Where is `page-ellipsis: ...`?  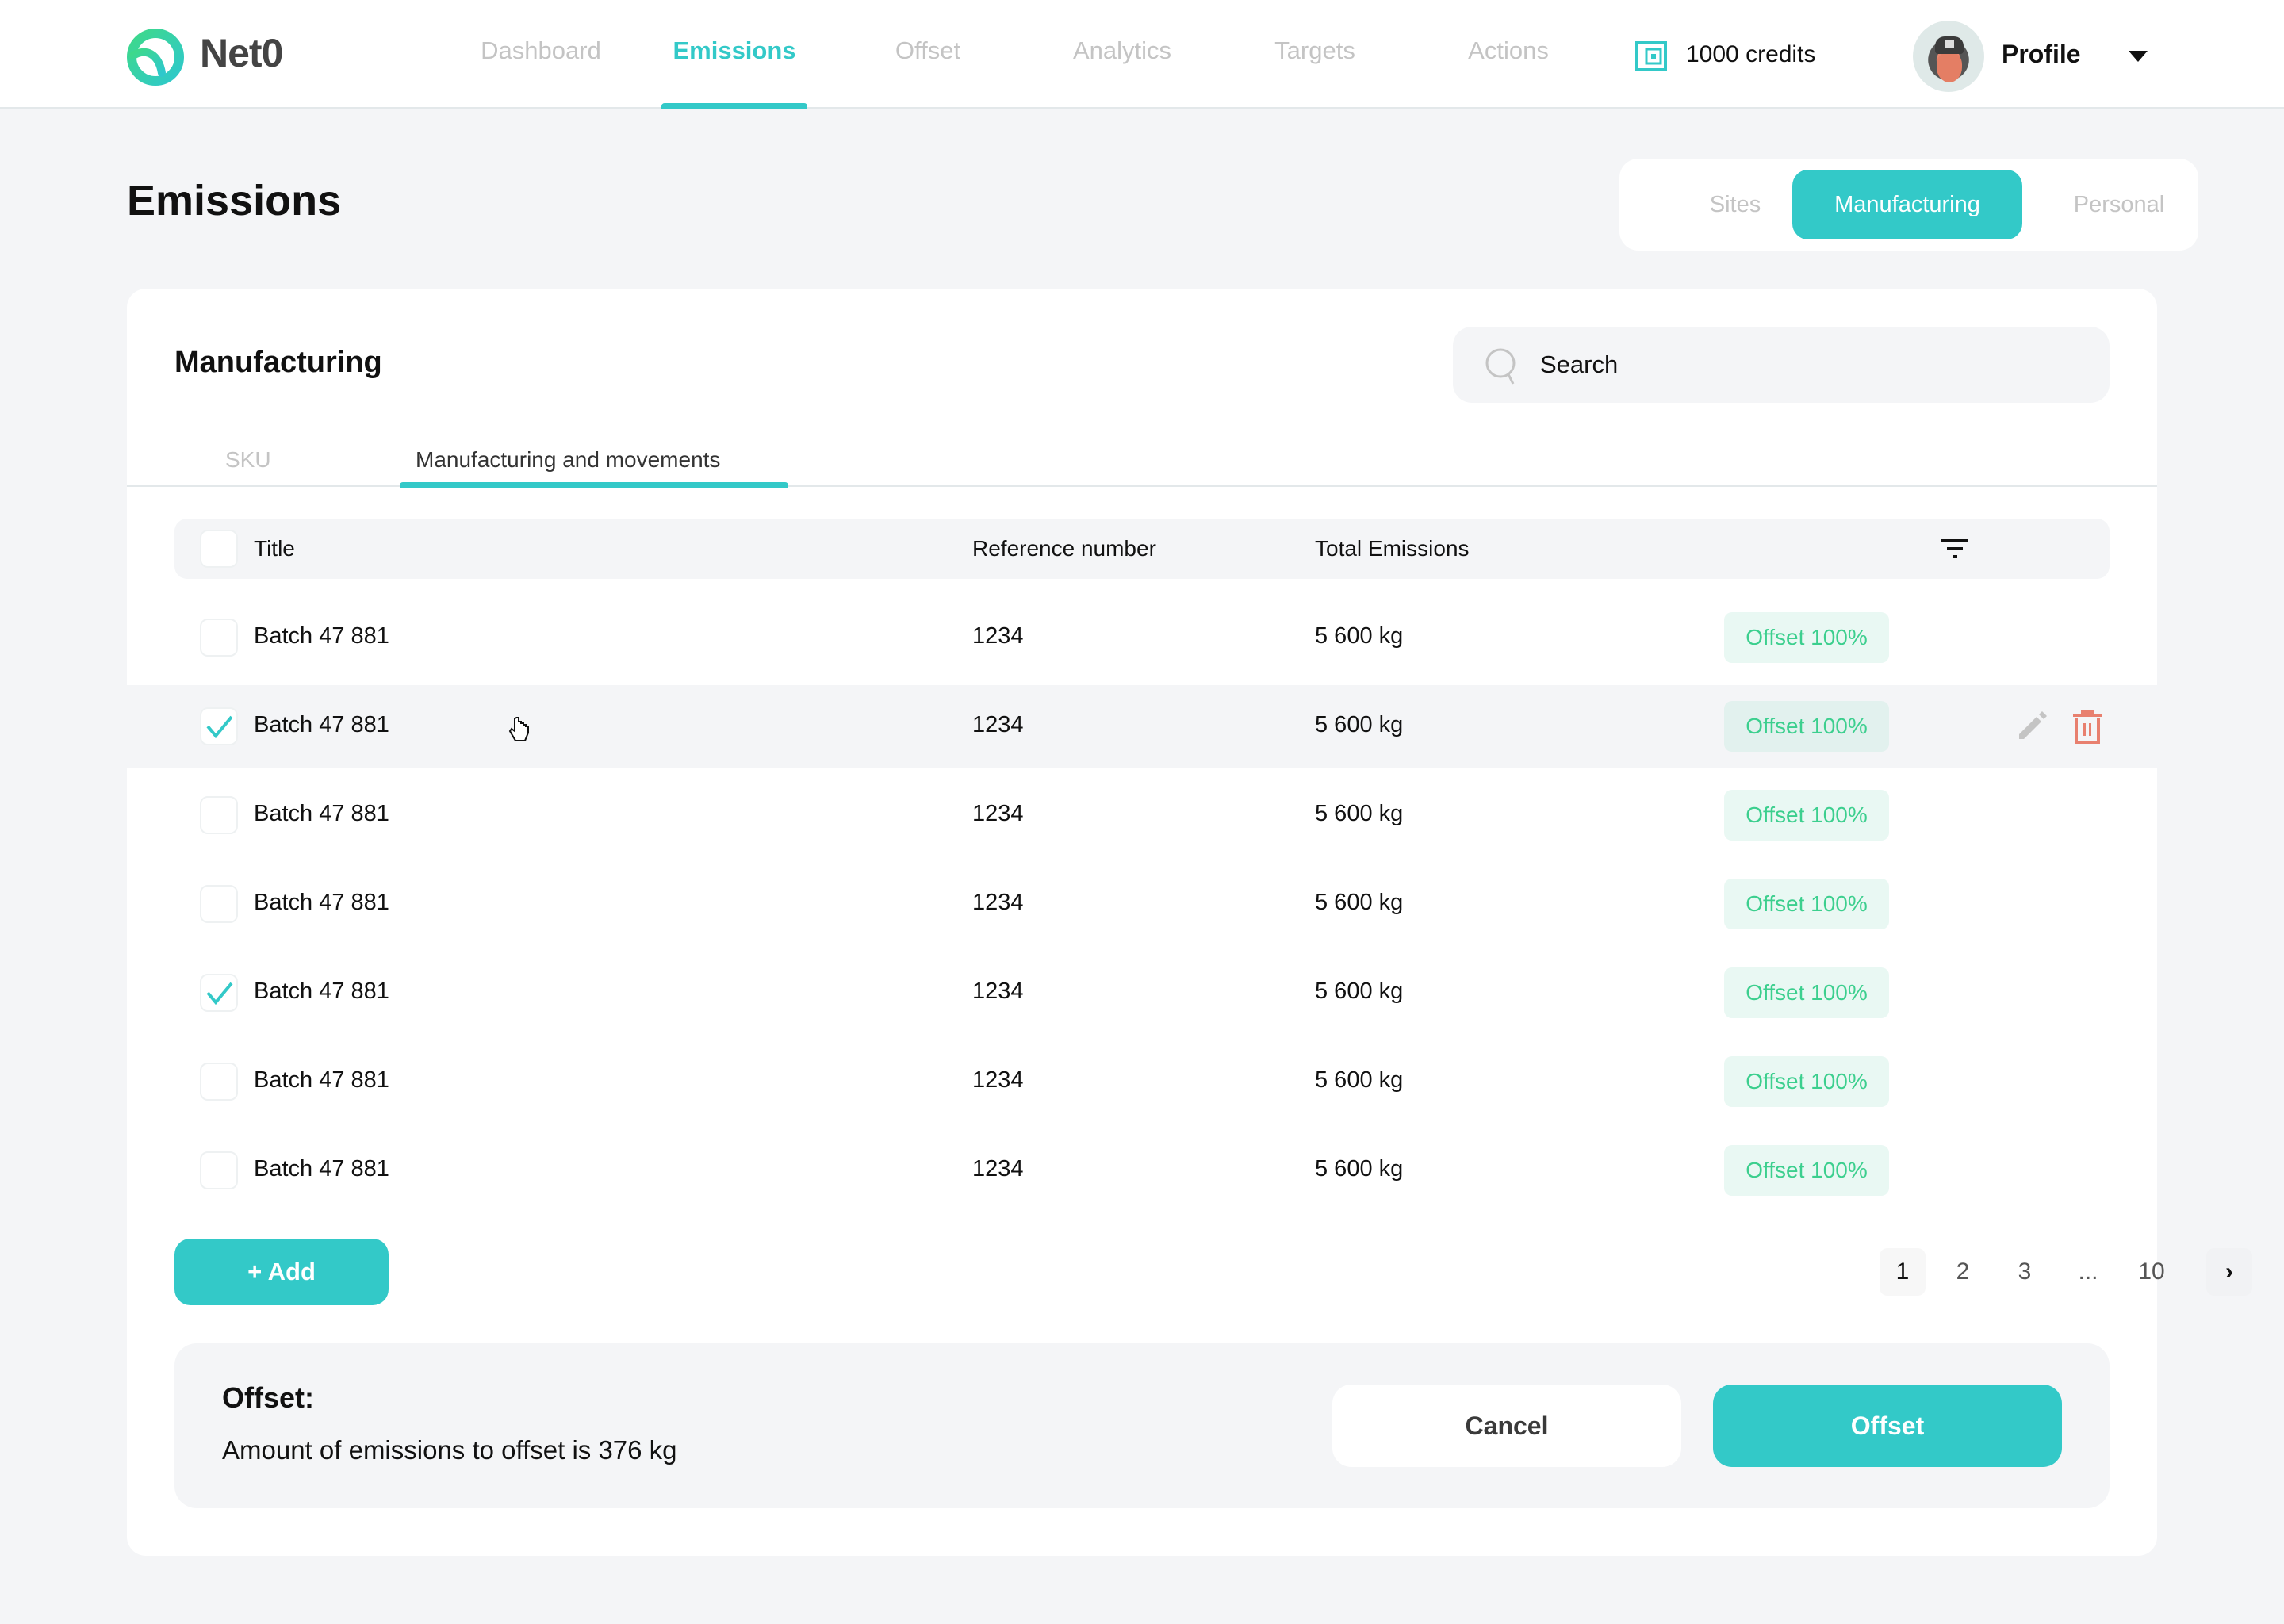 page-ellipsis: ... is located at coordinates (2088, 1271).